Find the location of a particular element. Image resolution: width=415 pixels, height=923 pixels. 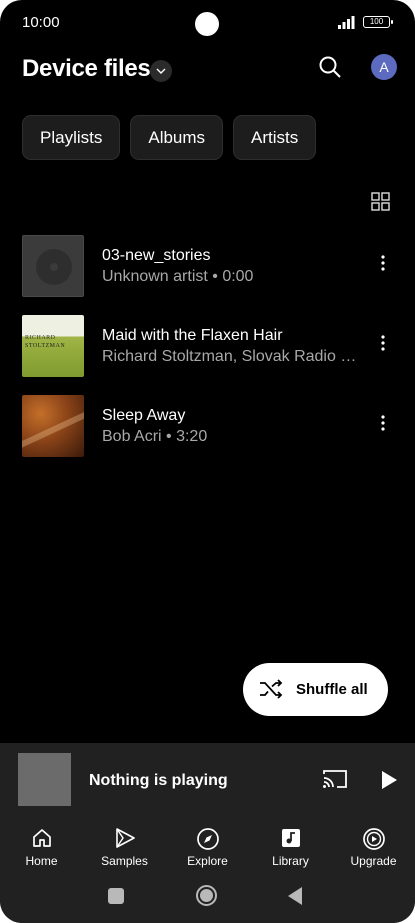

play-icon is located at coordinates (389, 780).